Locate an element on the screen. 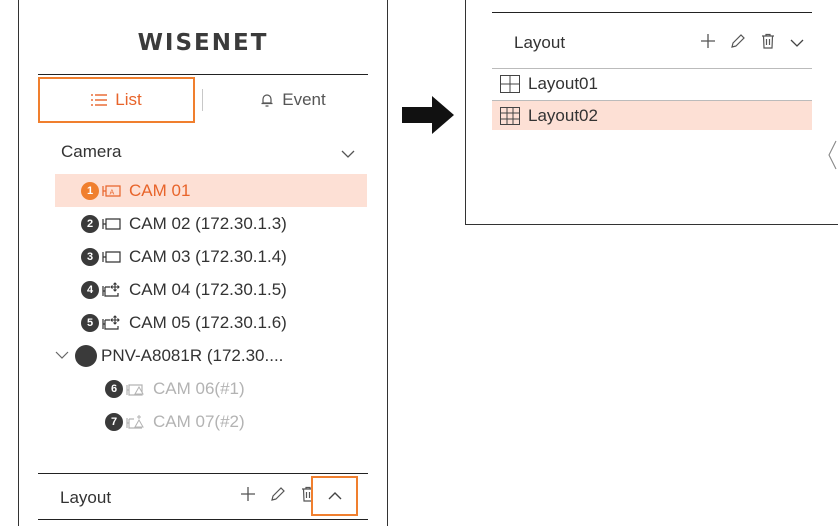 This screenshot has width=838, height=526. view-tabs: List Event is located at coordinates (203, 99).